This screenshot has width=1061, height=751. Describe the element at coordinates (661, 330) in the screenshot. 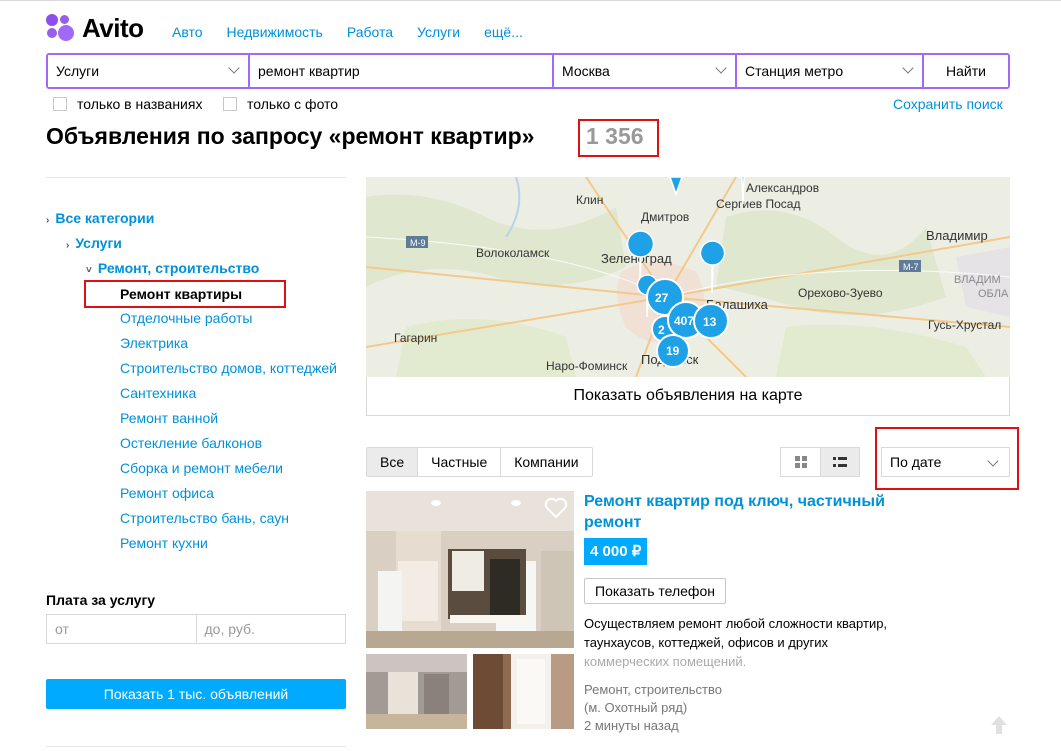

I see `cluster-2: 2` at that location.